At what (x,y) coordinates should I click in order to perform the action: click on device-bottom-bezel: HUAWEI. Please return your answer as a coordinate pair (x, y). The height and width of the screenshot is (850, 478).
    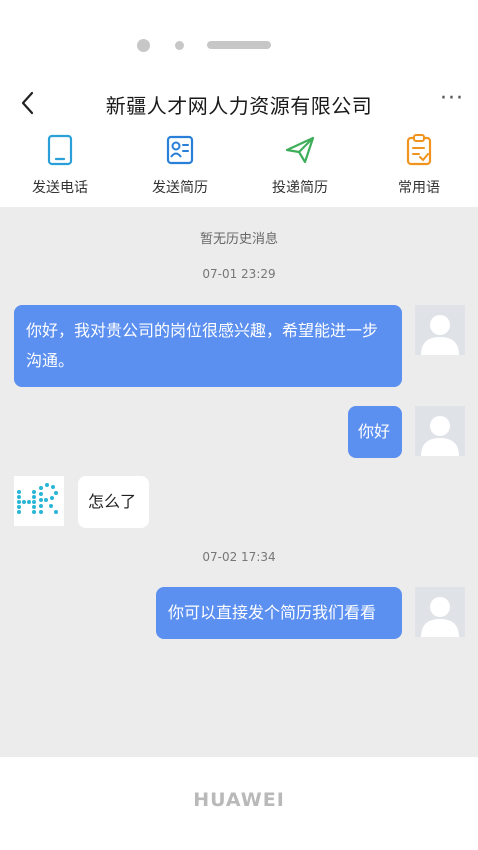
    Looking at the image, I should click on (239, 803).